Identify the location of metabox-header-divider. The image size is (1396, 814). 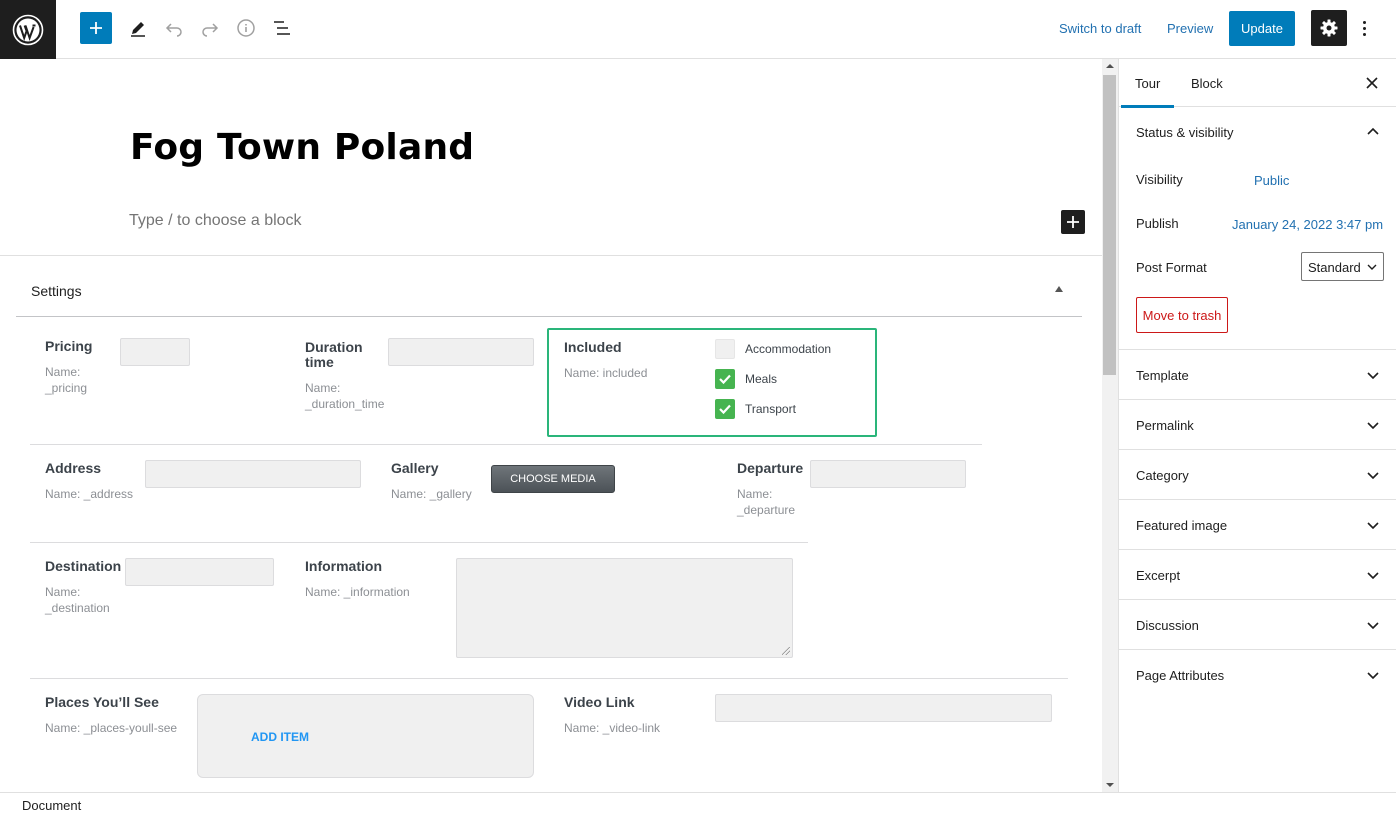
(549, 316).